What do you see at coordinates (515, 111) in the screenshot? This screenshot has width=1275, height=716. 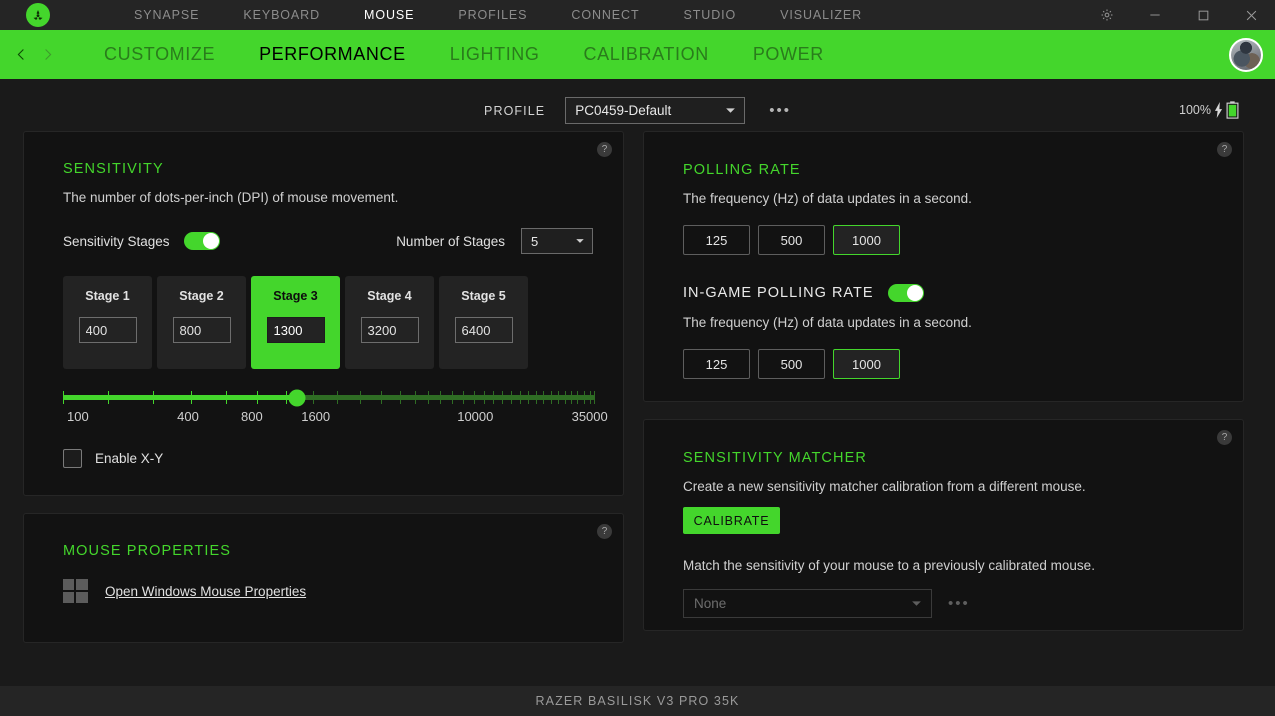 I see `profile-label: PROFILE` at bounding box center [515, 111].